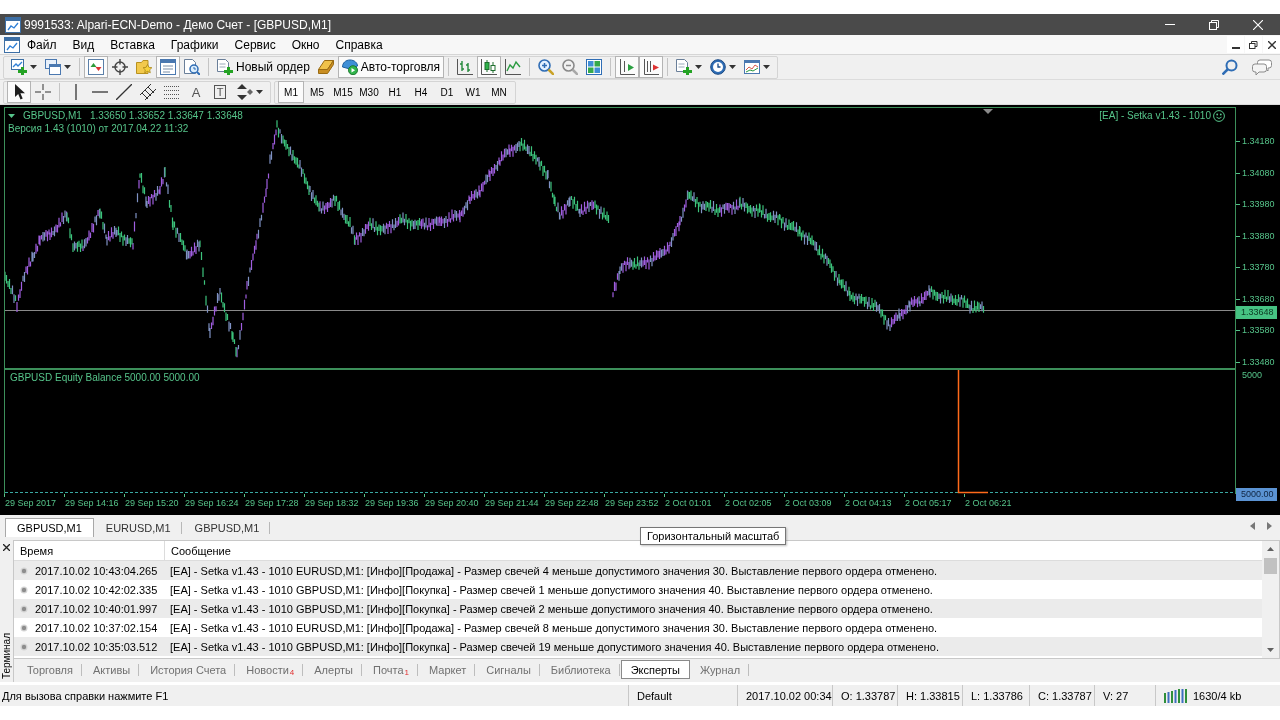 This screenshot has width=1280, height=720. I want to click on close-button, so click(1271, 44).